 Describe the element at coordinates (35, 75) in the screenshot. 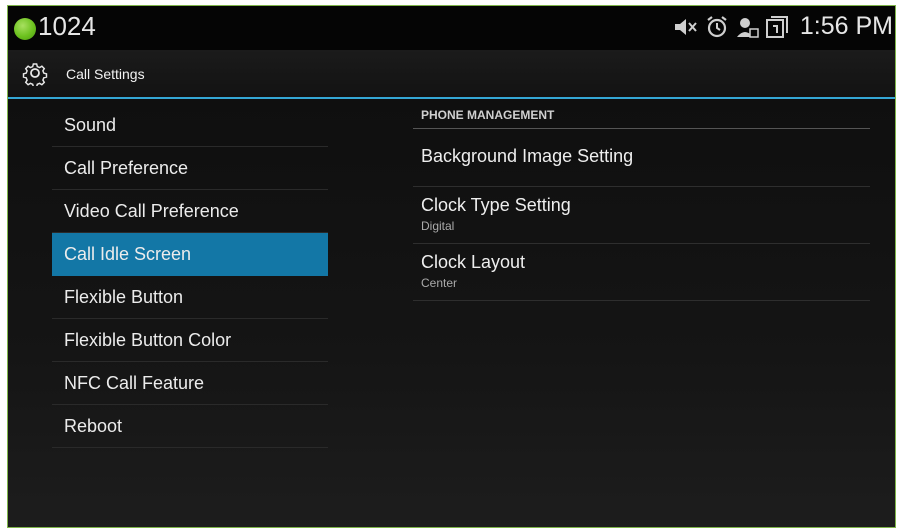

I see `gear-icon` at that location.